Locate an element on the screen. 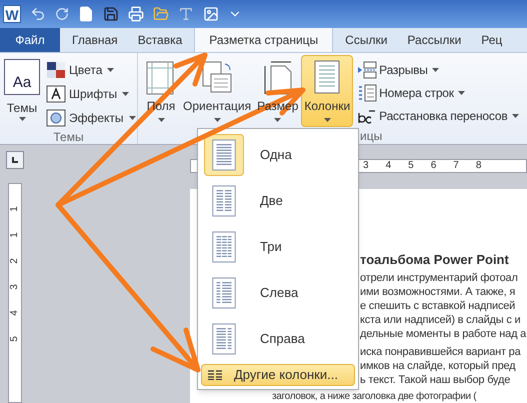  undo-icon is located at coordinates (38, 14).